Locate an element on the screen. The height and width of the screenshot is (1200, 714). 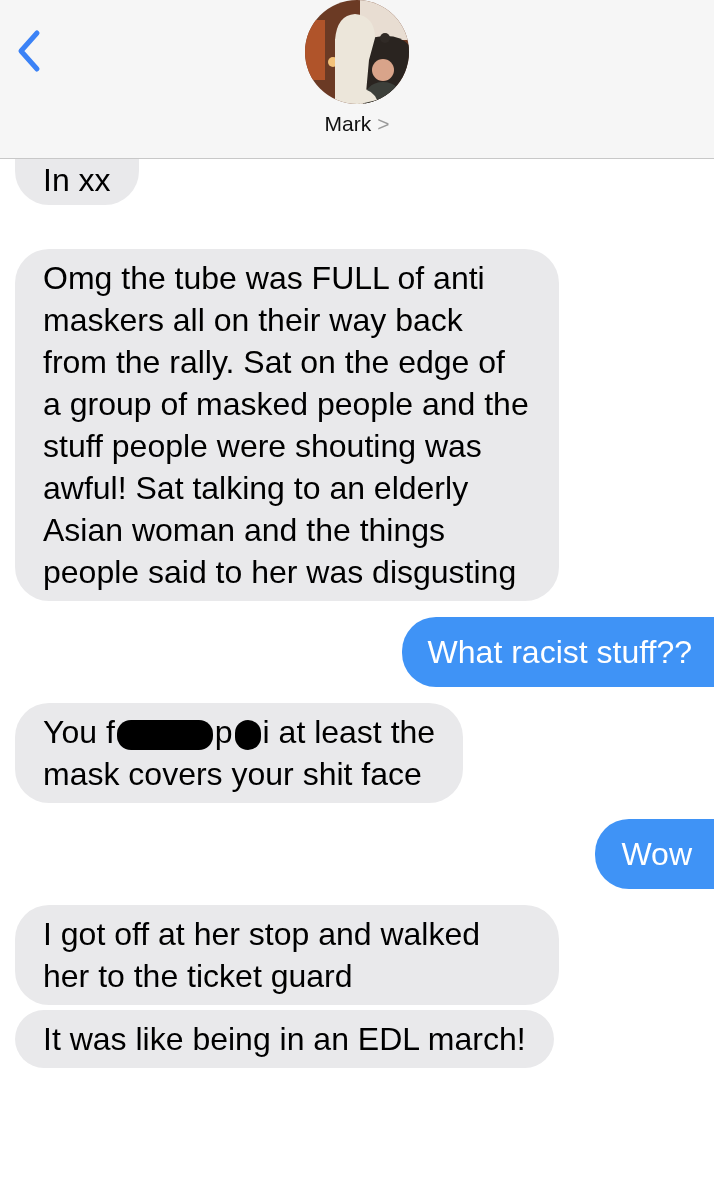
message-text: i at least the is located at coordinates (349, 732).